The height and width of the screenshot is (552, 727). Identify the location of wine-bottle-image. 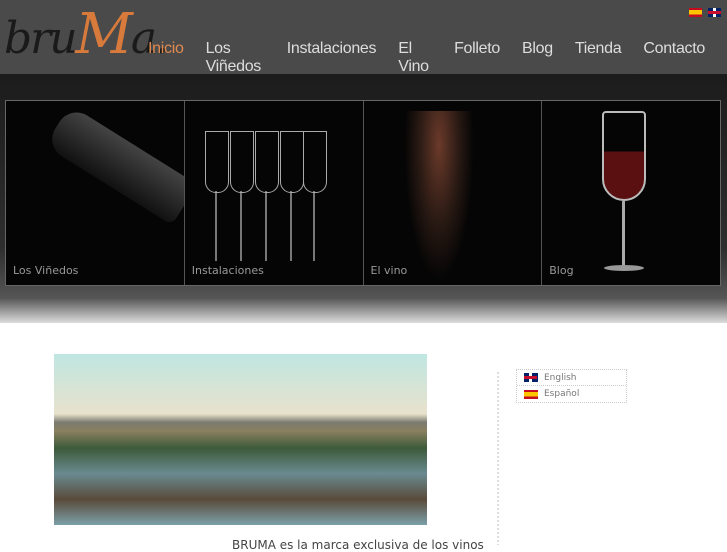
(114, 165).